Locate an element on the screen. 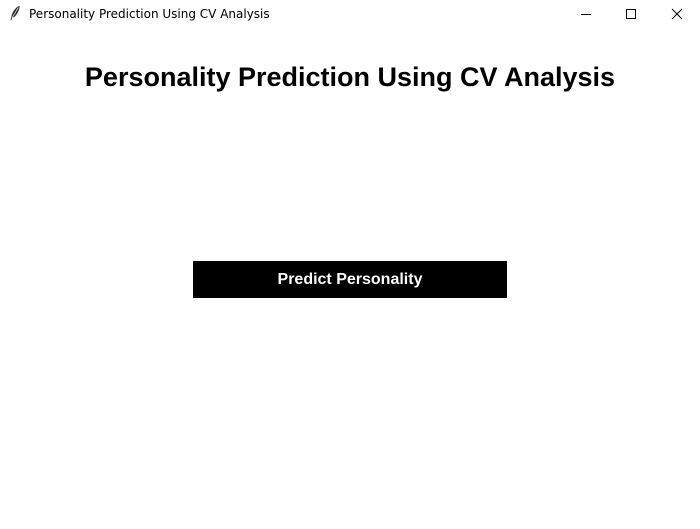 This screenshot has width=700, height=529. page-title: Personality Prediction Using CV Analysis is located at coordinates (350, 77).